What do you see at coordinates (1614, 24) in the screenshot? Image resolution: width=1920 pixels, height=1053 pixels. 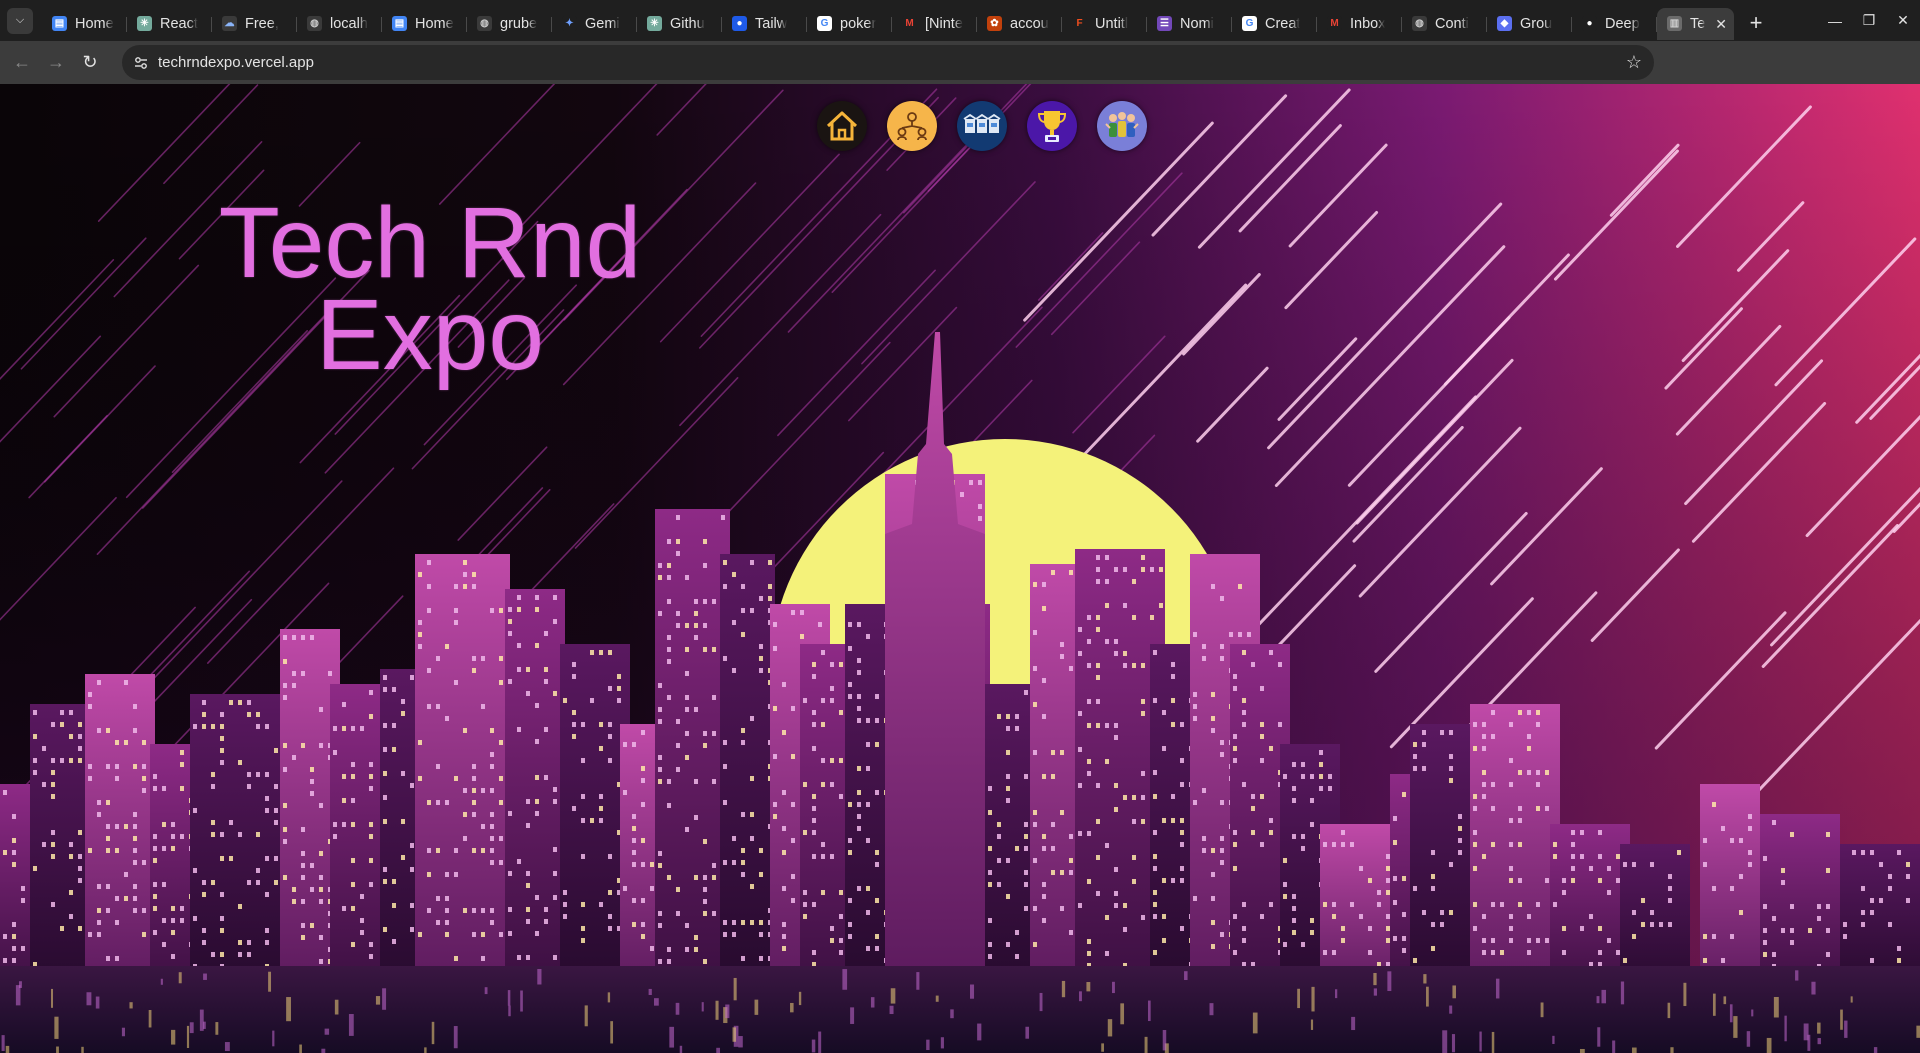 I see `tab: ● Deep` at bounding box center [1614, 24].